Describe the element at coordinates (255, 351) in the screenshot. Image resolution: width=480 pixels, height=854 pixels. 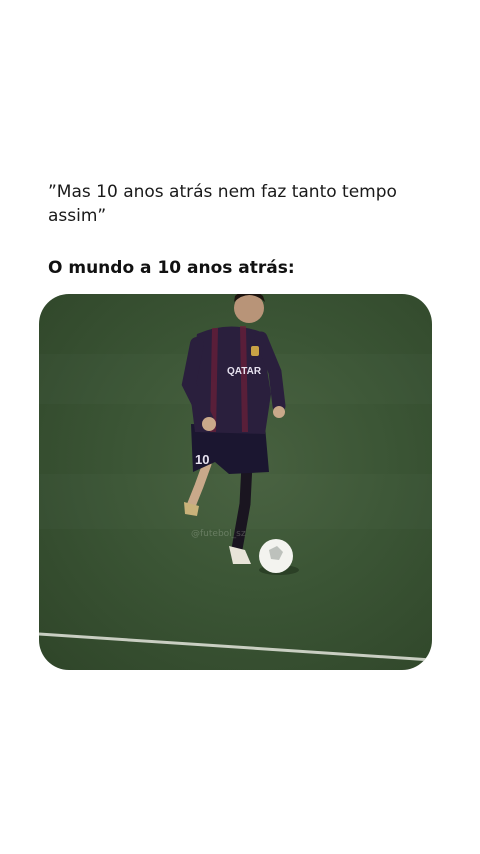
I see `shirt-crest` at that location.